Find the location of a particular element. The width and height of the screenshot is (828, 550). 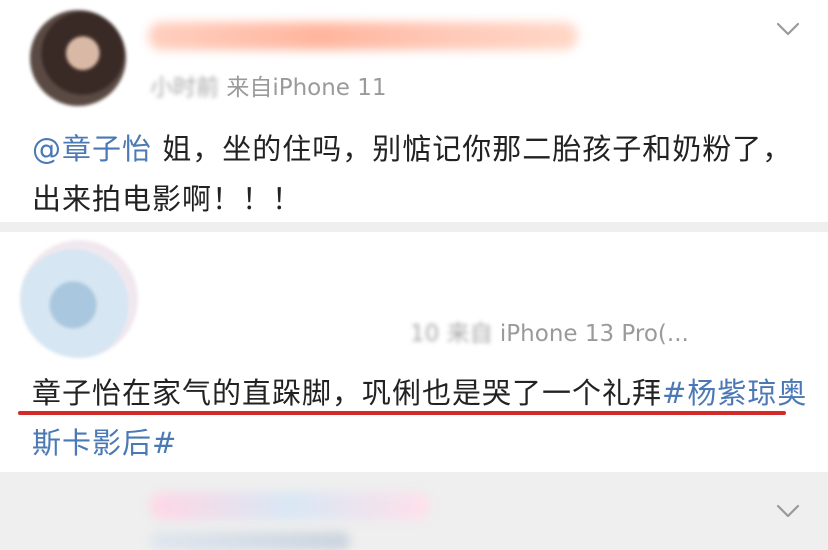

source-device: 来自iPhone 11 is located at coordinates (306, 88).